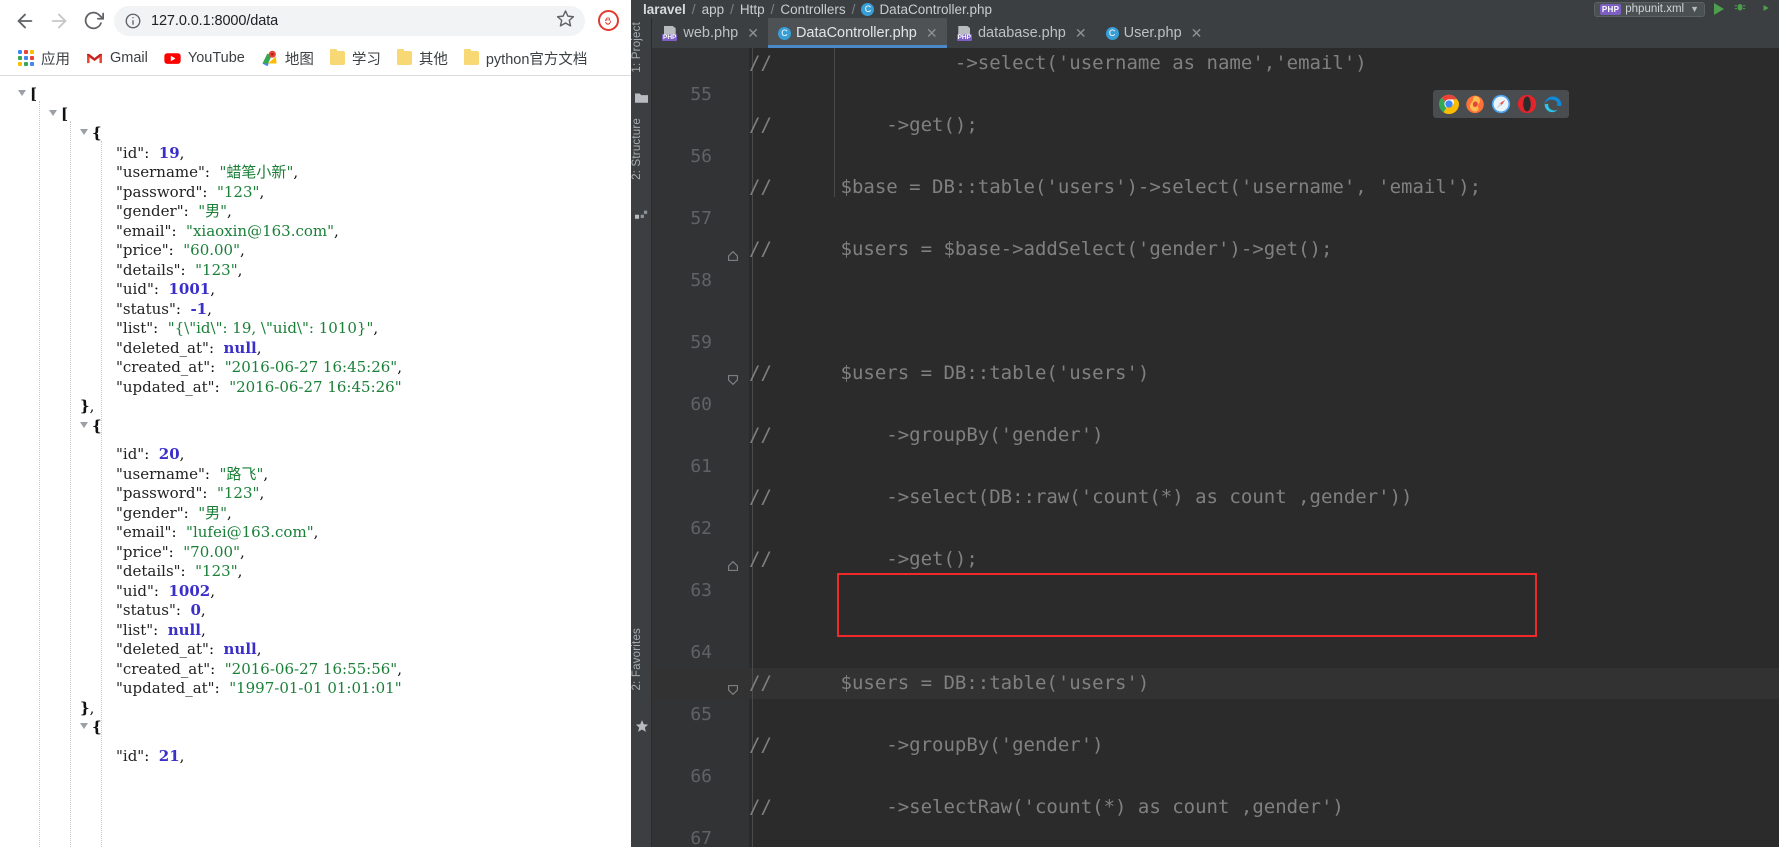  What do you see at coordinates (949, 683) in the screenshot?
I see `code-line: // $users = DB::table('users')` at bounding box center [949, 683].